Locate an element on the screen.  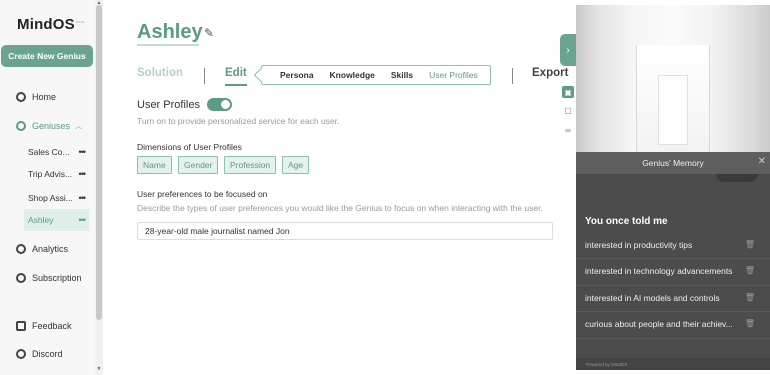
nav-subscription: Subscription is located at coordinates (49, 278).